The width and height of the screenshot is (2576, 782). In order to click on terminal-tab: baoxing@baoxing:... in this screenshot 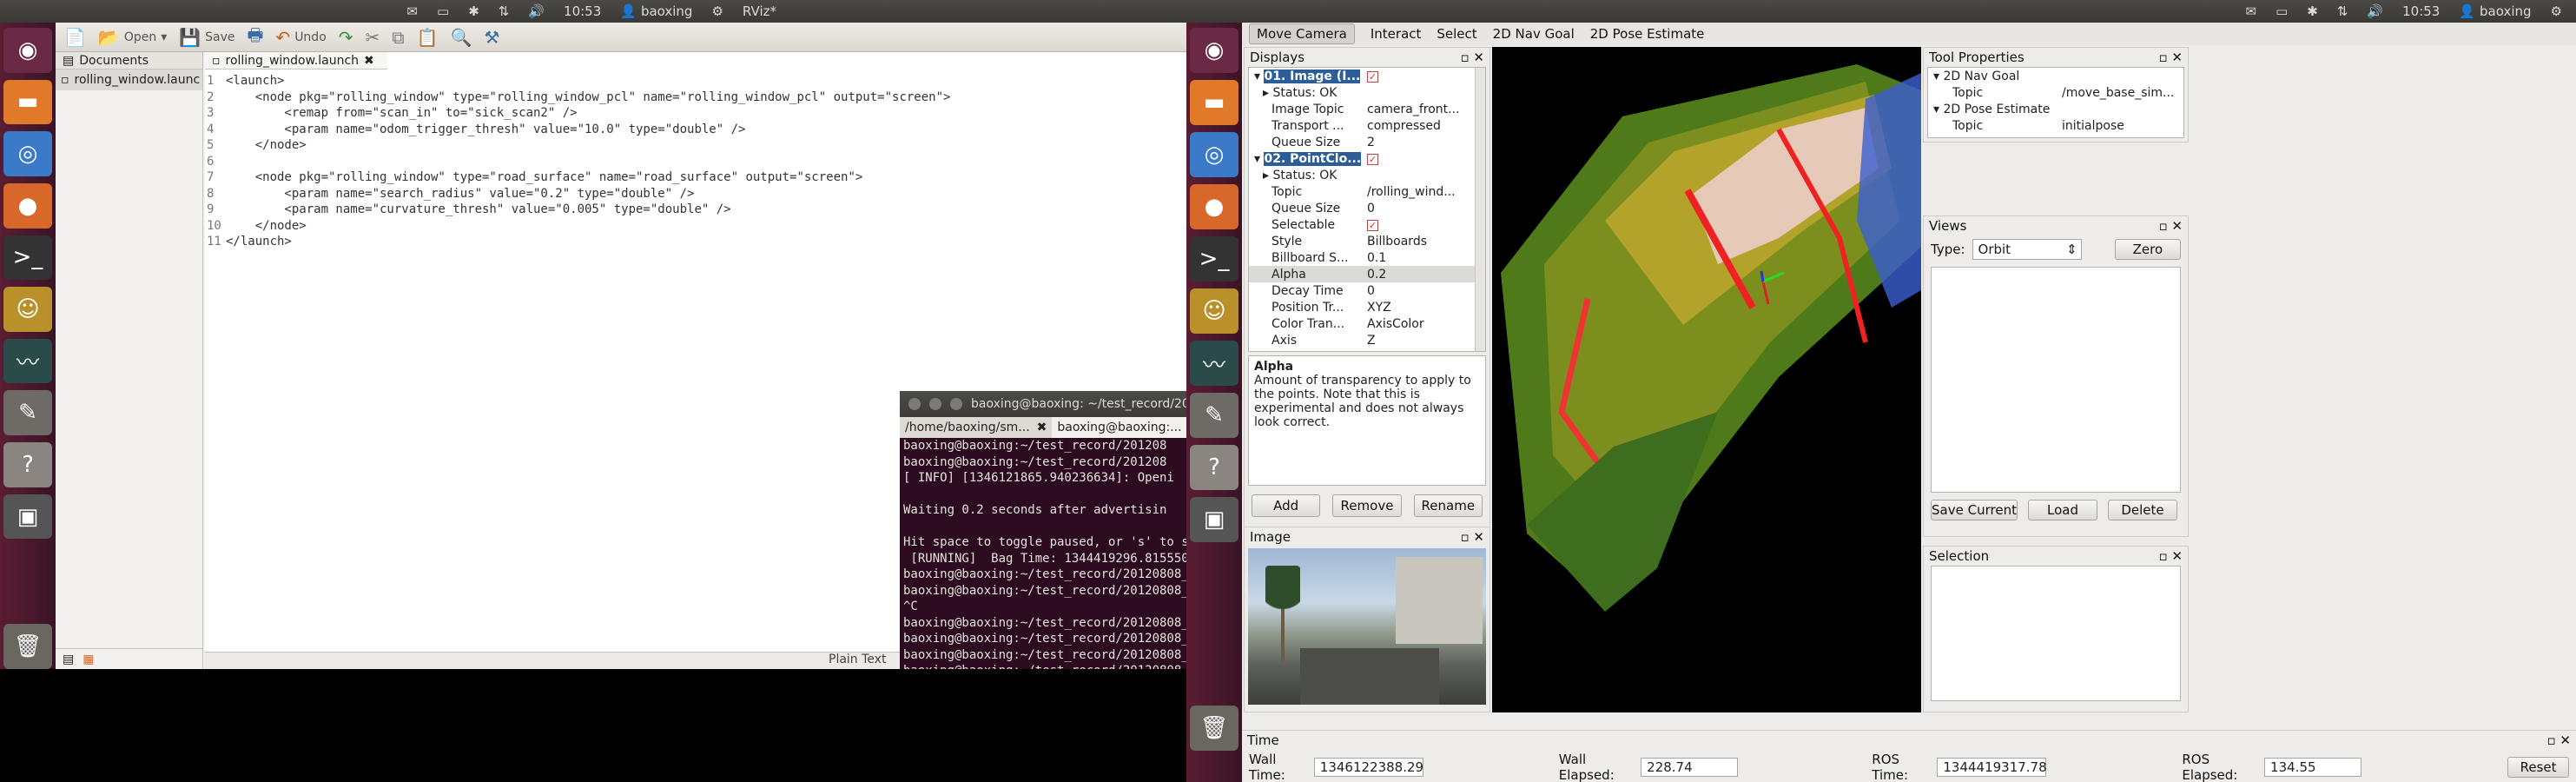, I will do `click(1120, 427)`.